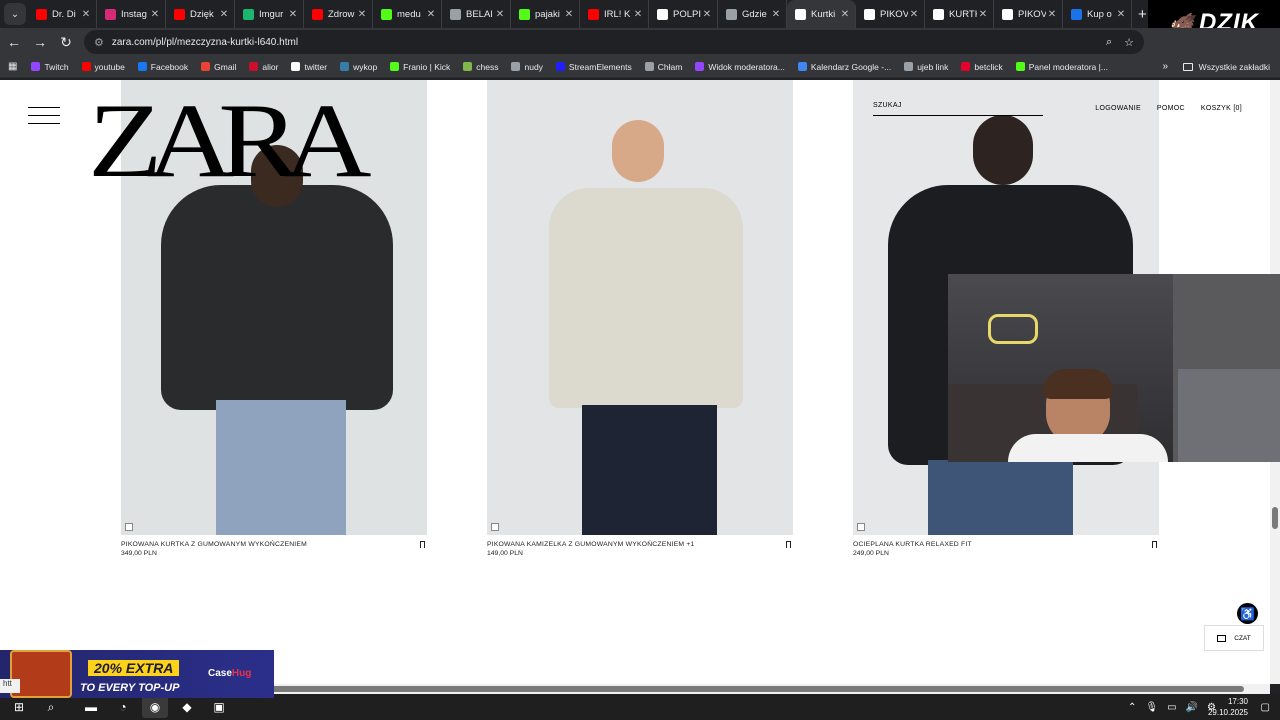 The width and height of the screenshot is (1280, 720). Describe the element at coordinates (1221, 108) in the screenshot. I see `cart-link: KOSZYK [0]` at that location.